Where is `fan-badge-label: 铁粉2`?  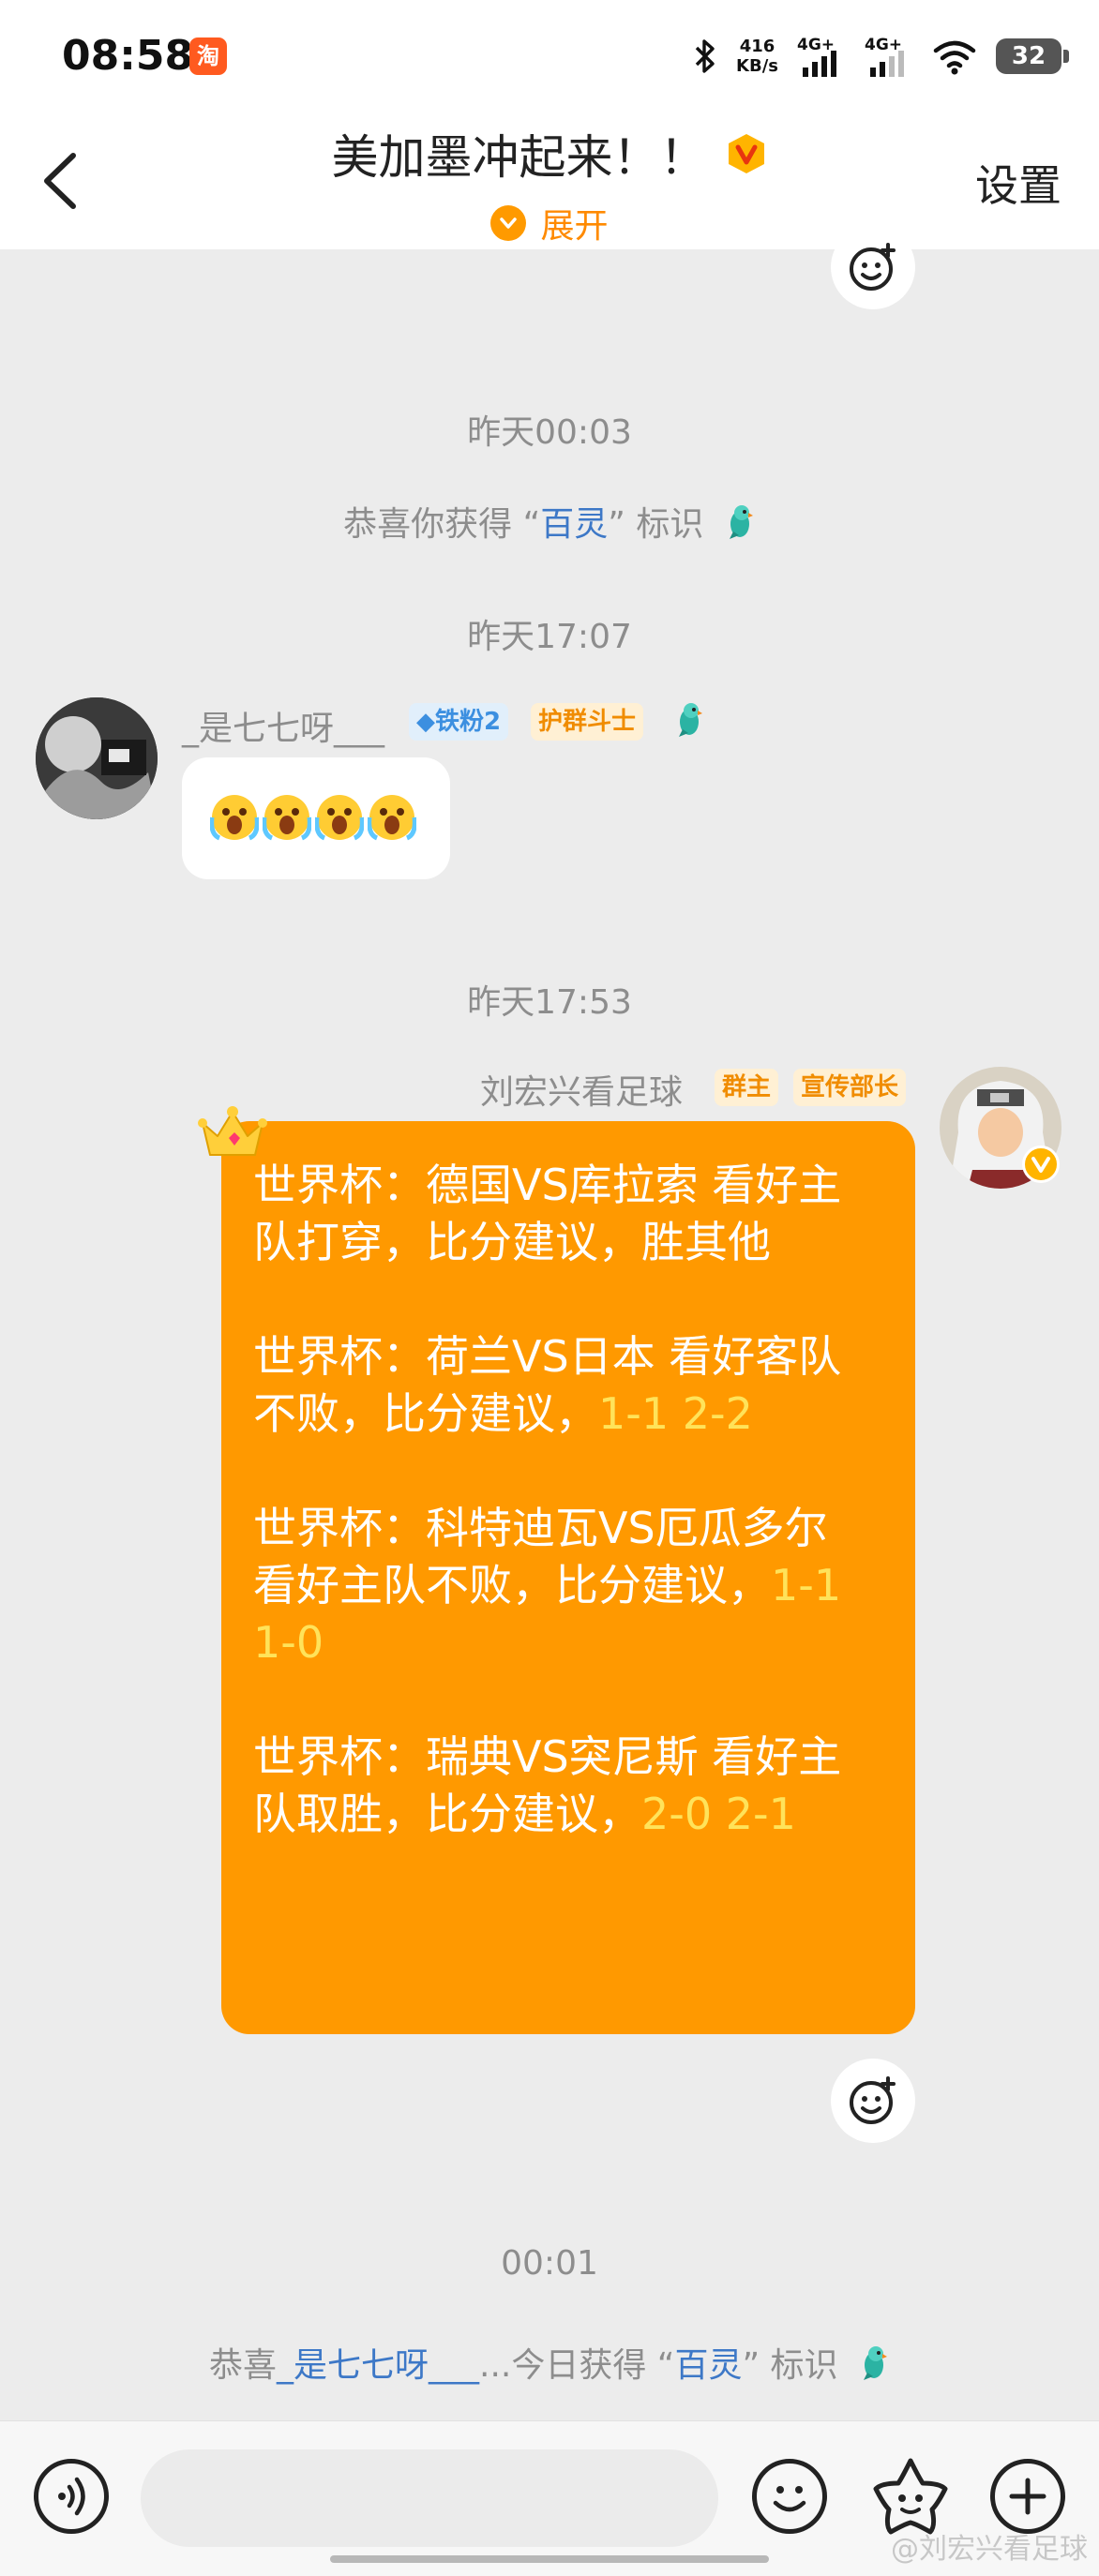
fan-badge-label: 铁粉2 is located at coordinates (468, 722).